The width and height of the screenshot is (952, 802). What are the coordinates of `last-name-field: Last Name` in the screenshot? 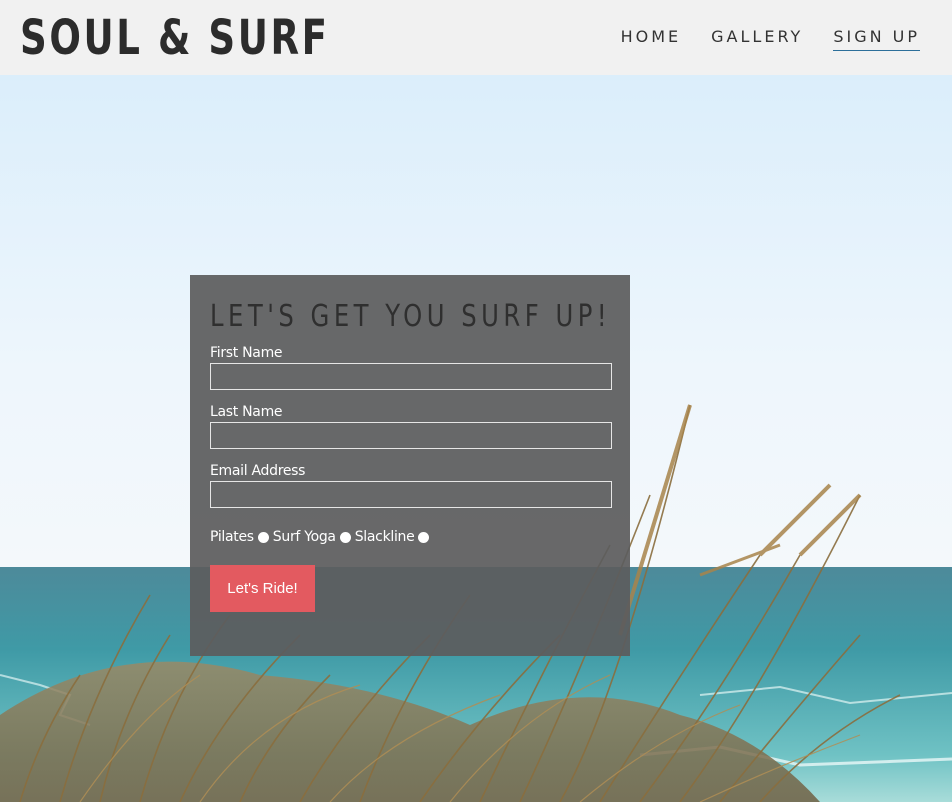 It's located at (411, 426).